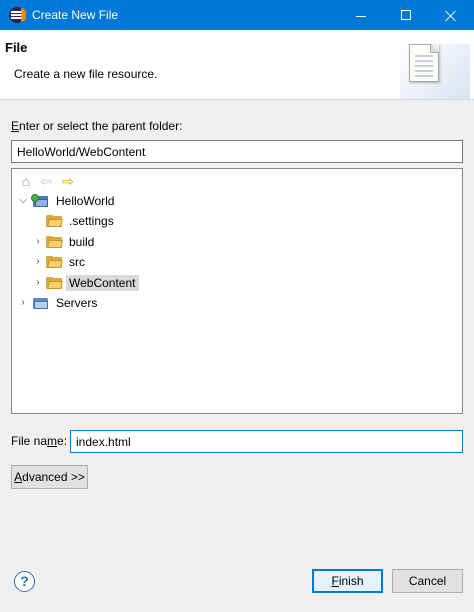 This screenshot has width=474, height=612. I want to click on advanced-button: Advanced >>, so click(49, 477).